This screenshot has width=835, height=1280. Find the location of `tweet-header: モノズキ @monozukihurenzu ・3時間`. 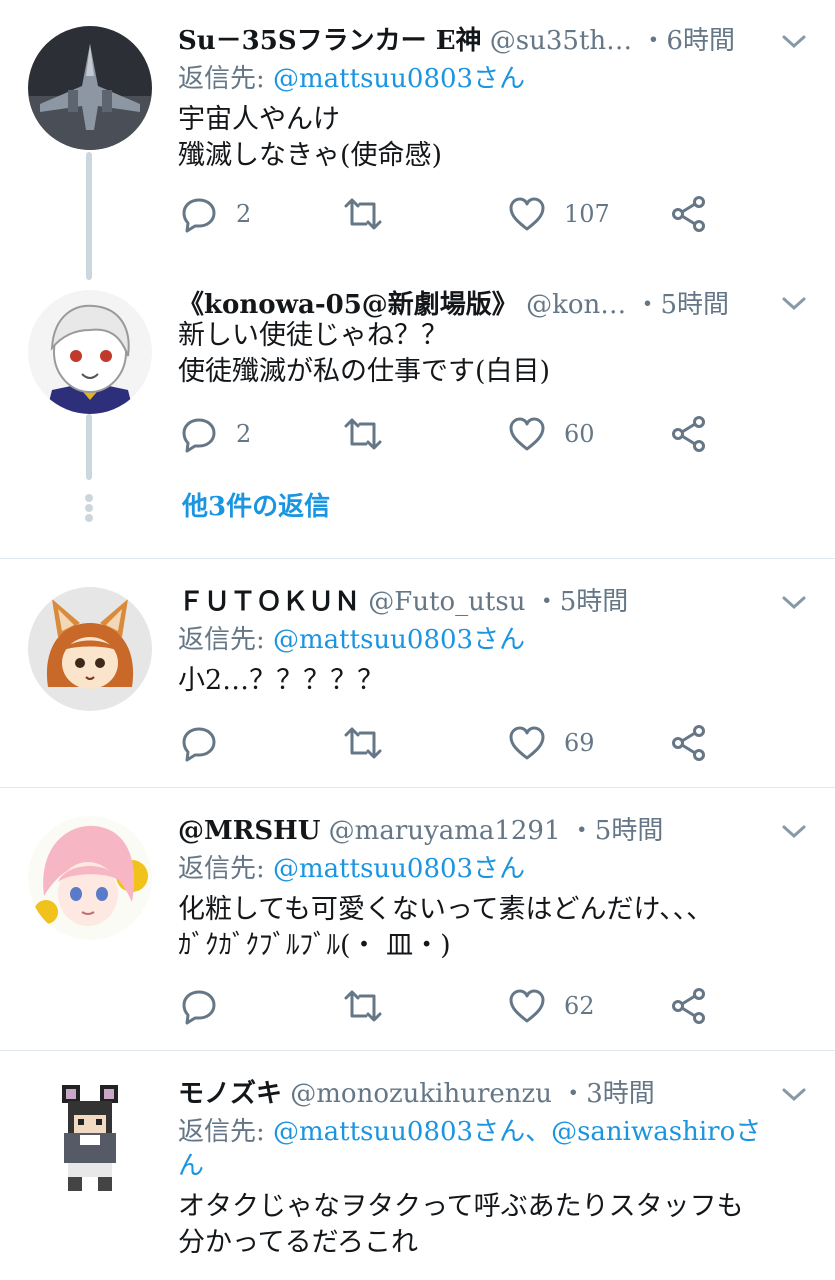

tweet-header: モノズキ @monozukihurenzu ・3時間 is located at coordinates (416, 1094).